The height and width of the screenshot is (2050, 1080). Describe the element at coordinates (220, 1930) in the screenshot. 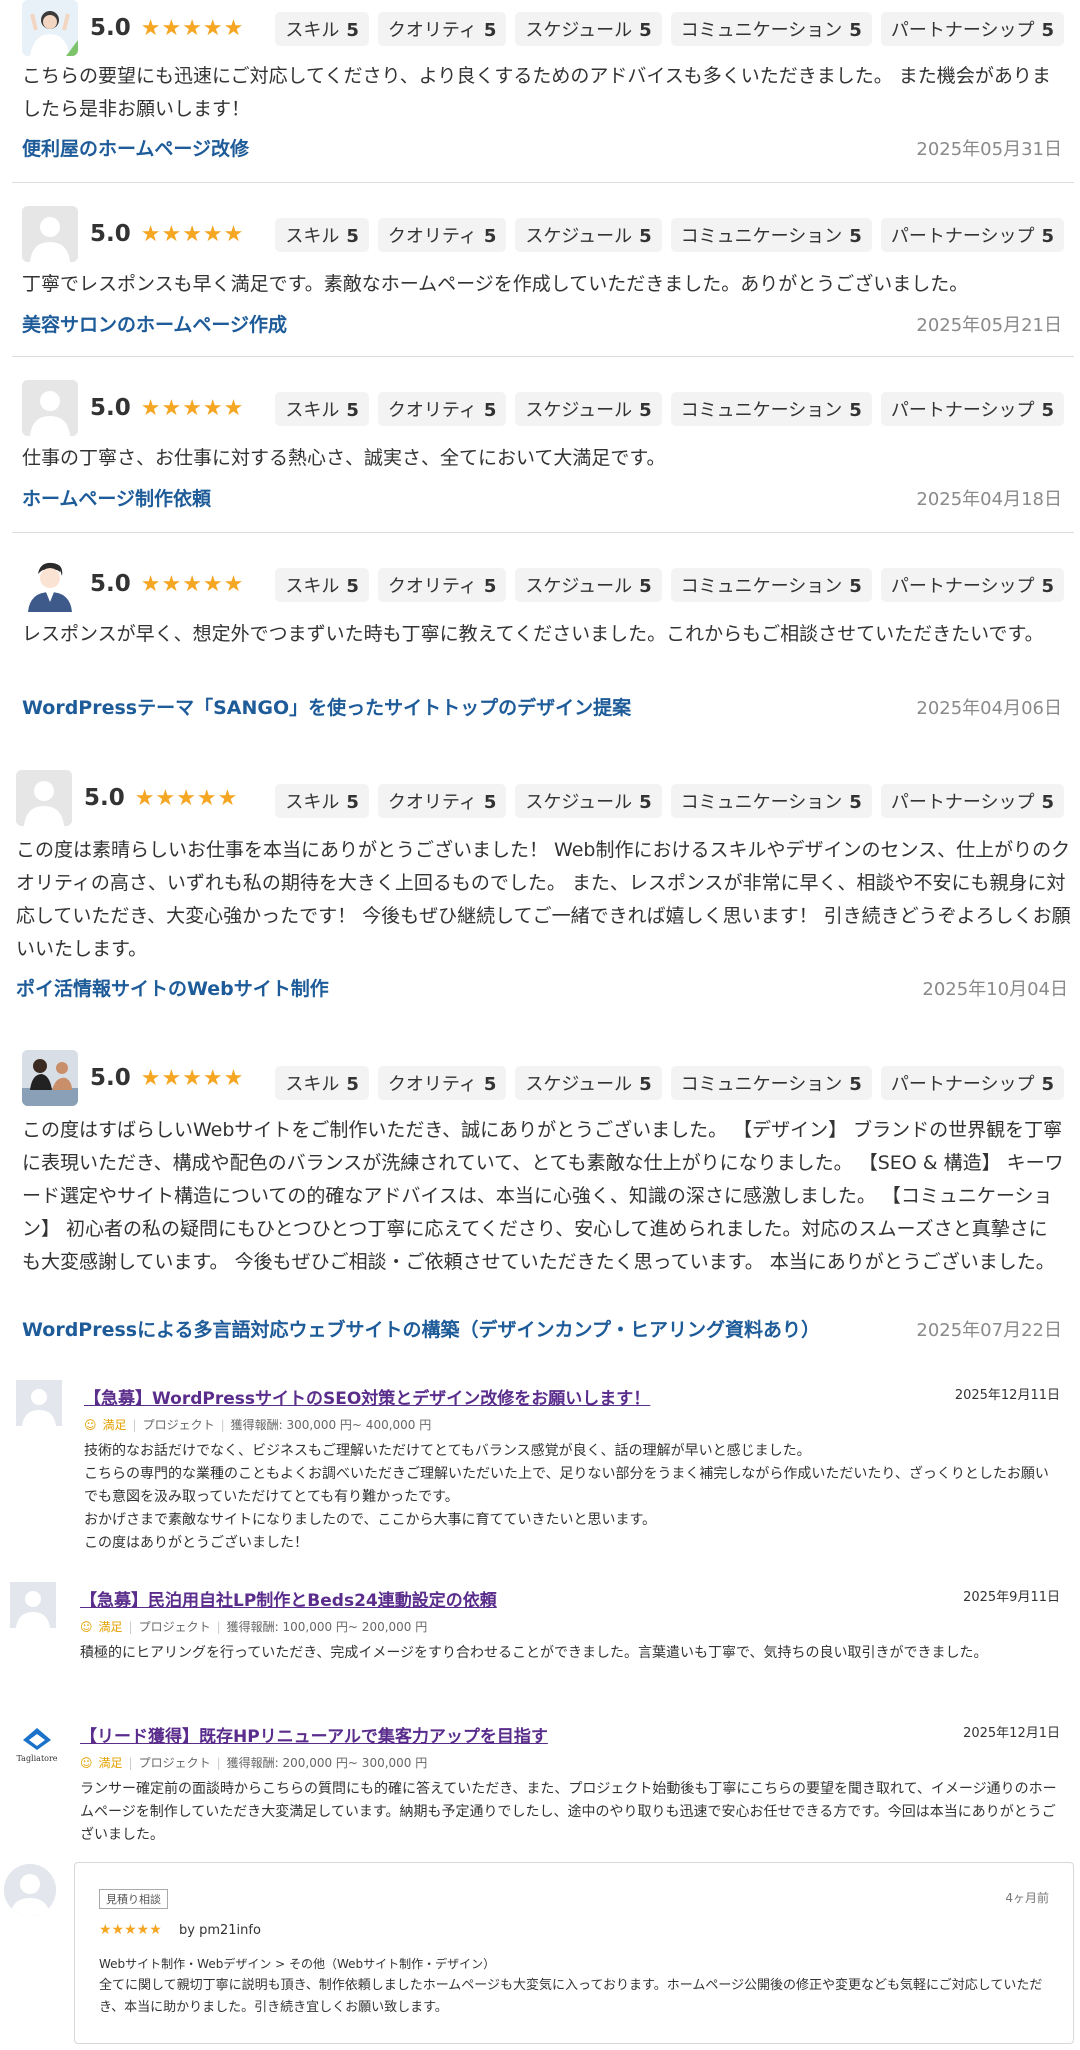

I see `reviewer-name: by pm21info` at that location.